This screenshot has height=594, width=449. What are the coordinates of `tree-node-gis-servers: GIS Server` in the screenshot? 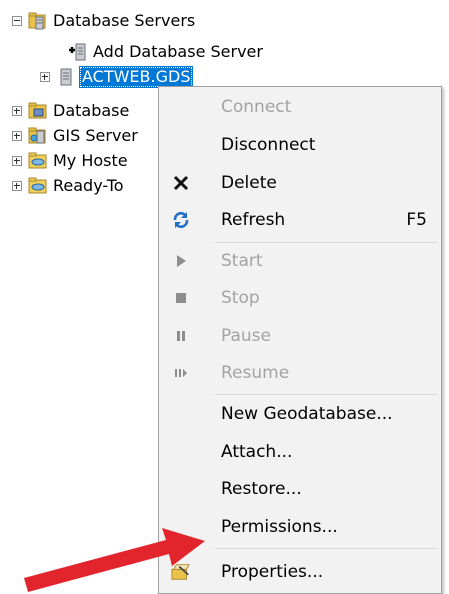 It's located at (75, 136).